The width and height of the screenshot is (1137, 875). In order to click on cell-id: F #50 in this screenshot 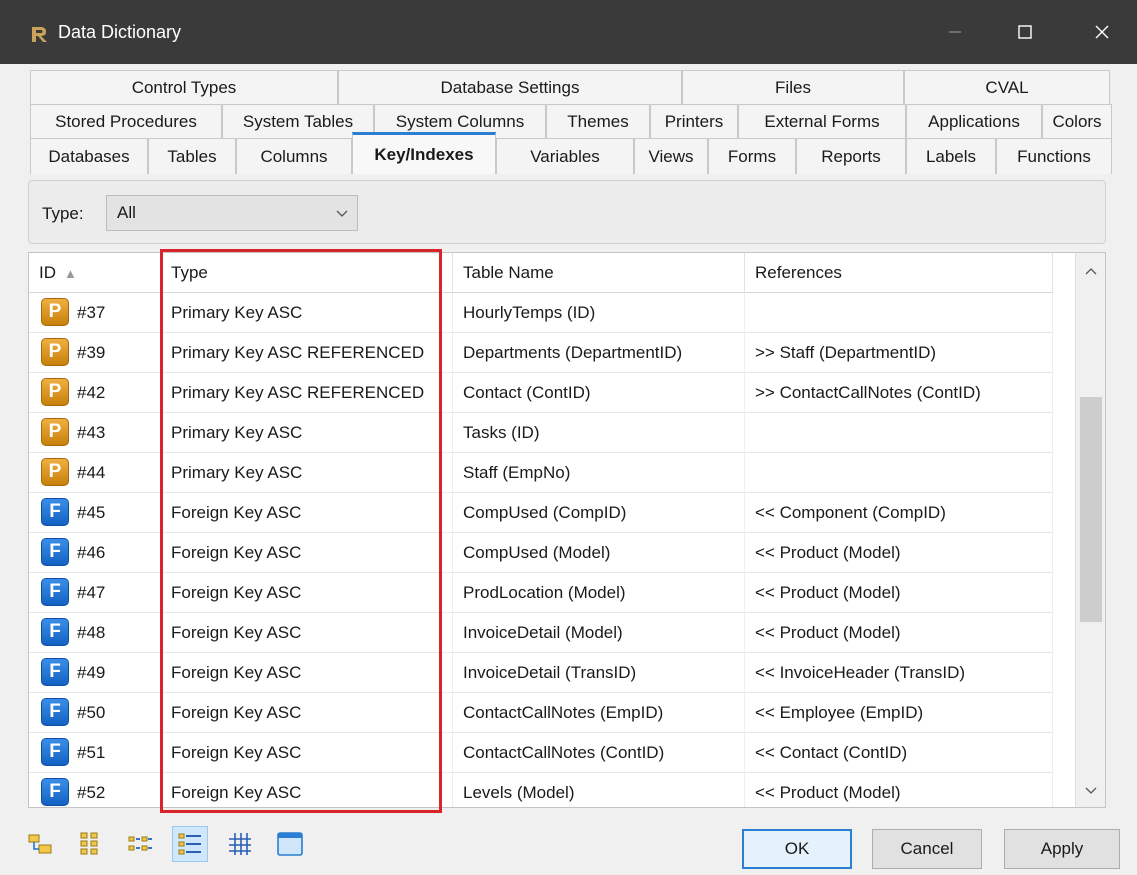, I will do `click(95, 713)`.